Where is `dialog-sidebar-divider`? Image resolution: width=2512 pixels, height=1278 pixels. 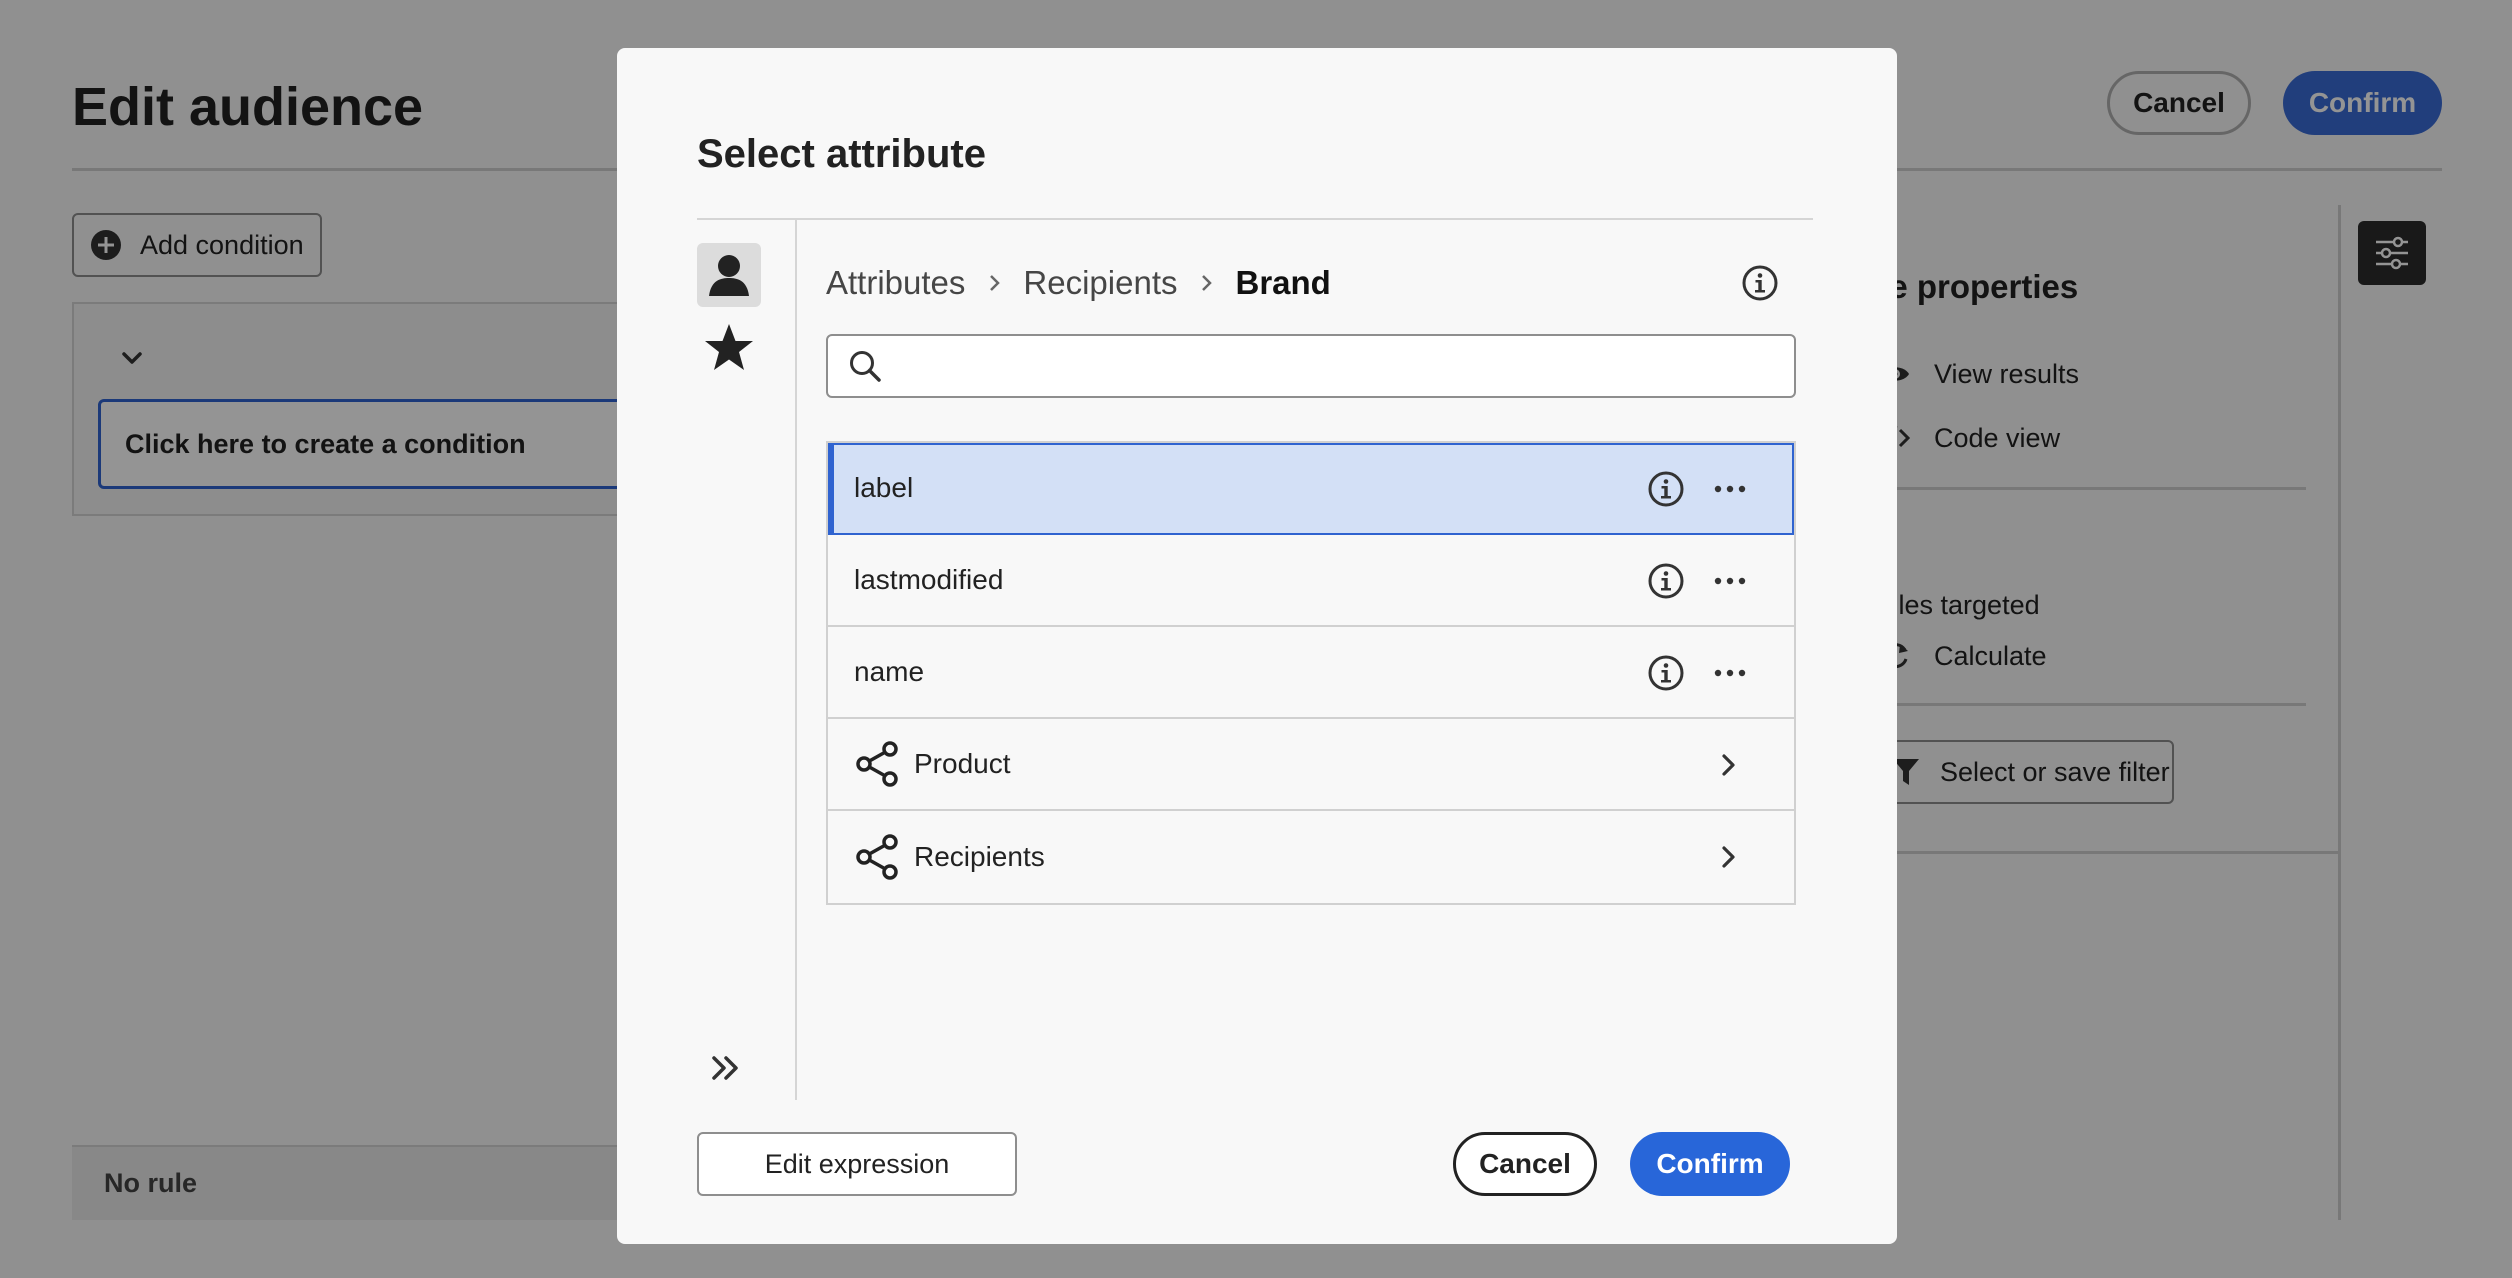 dialog-sidebar-divider is located at coordinates (796, 660).